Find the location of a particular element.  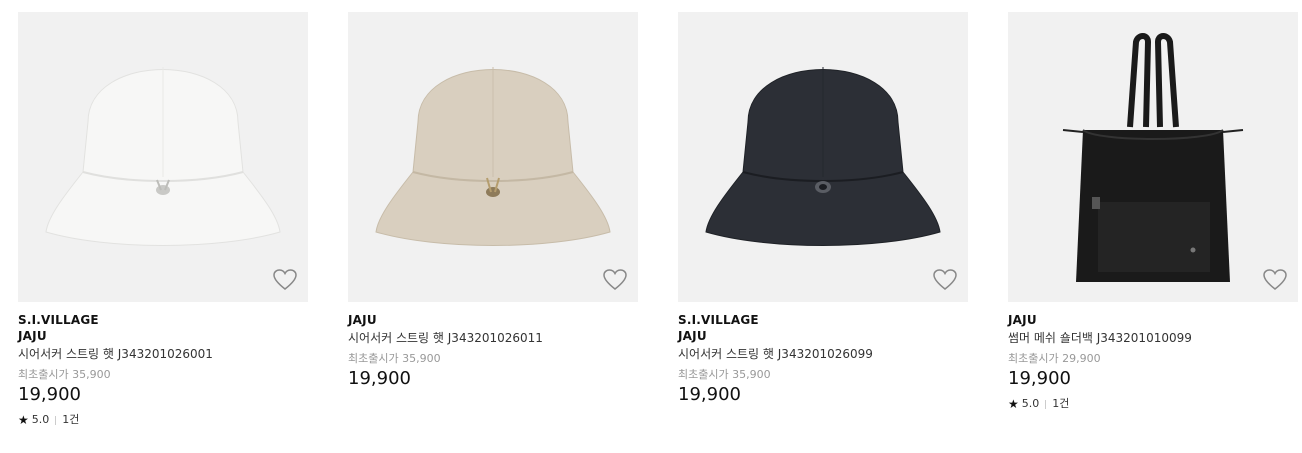

tote-bag-image is located at coordinates (1153, 157).